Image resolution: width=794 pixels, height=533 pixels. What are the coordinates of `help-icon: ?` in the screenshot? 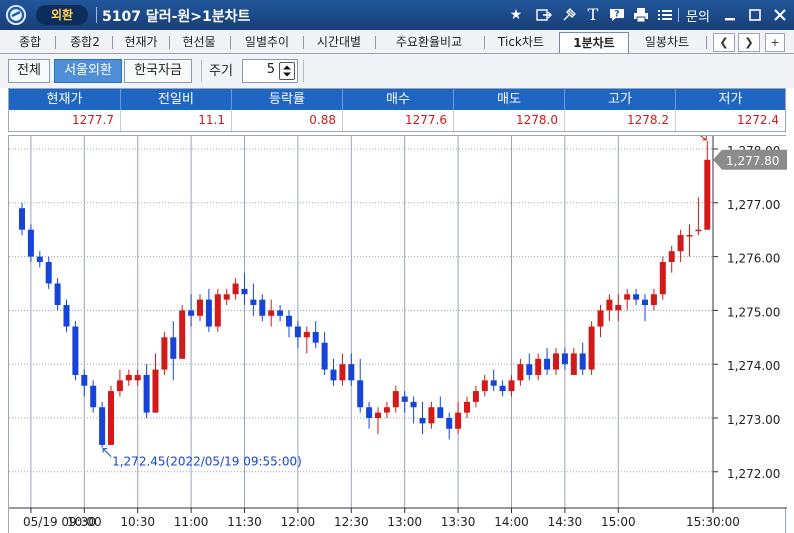 It's located at (617, 15).